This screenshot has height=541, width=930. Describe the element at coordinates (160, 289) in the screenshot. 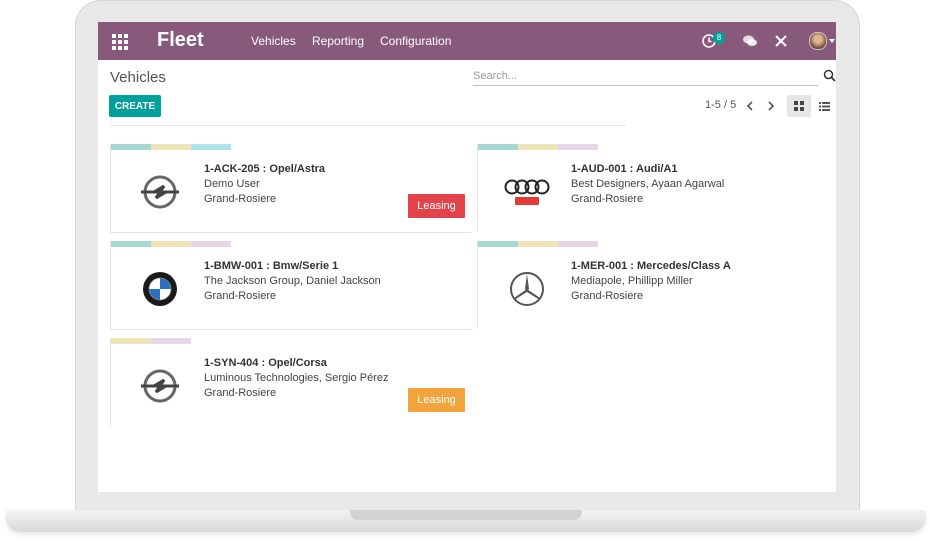

I see `bmw-logo` at that location.